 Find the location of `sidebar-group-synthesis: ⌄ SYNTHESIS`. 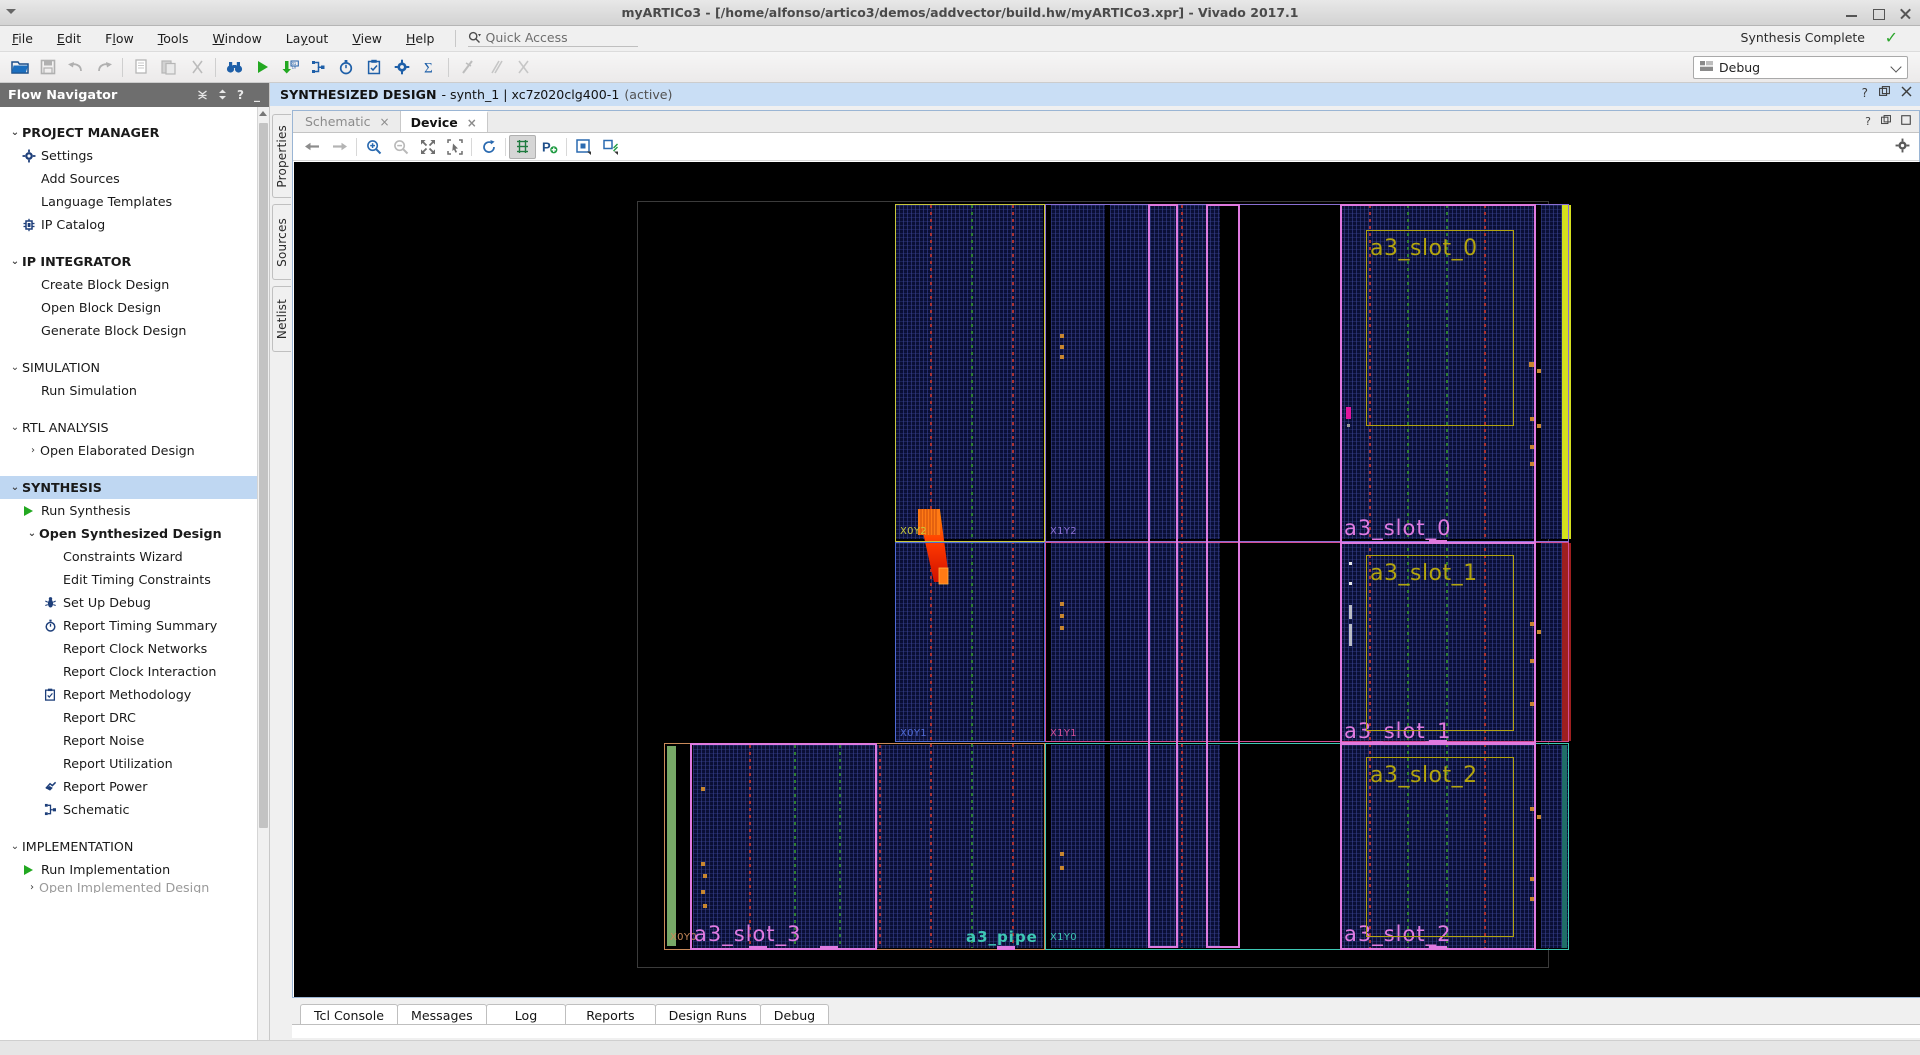

sidebar-group-synthesis: ⌄ SYNTHESIS is located at coordinates (134, 487).